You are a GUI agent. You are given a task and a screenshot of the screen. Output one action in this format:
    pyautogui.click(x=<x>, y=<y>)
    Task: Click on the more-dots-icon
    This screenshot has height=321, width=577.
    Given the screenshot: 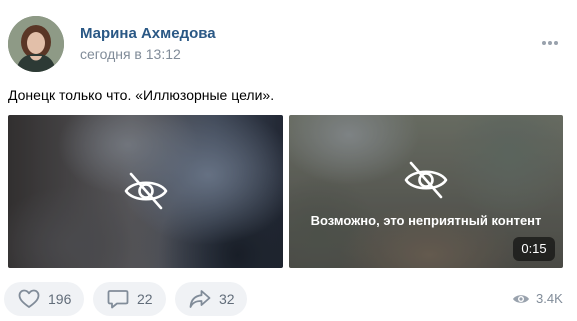 What is the action you would take?
    pyautogui.click(x=550, y=43)
    